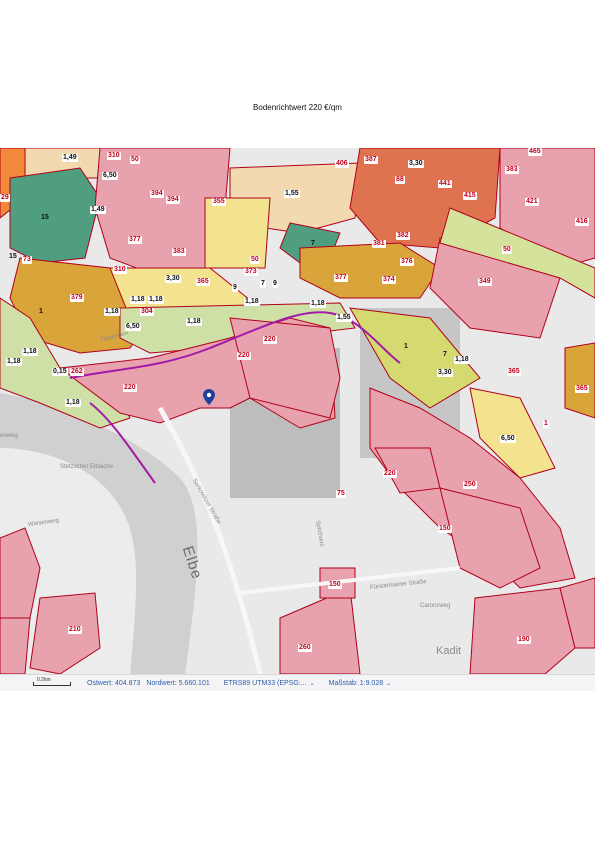 Image resolution: width=595 pixels, height=841 pixels. I want to click on land-value-label: 210, so click(75, 630).